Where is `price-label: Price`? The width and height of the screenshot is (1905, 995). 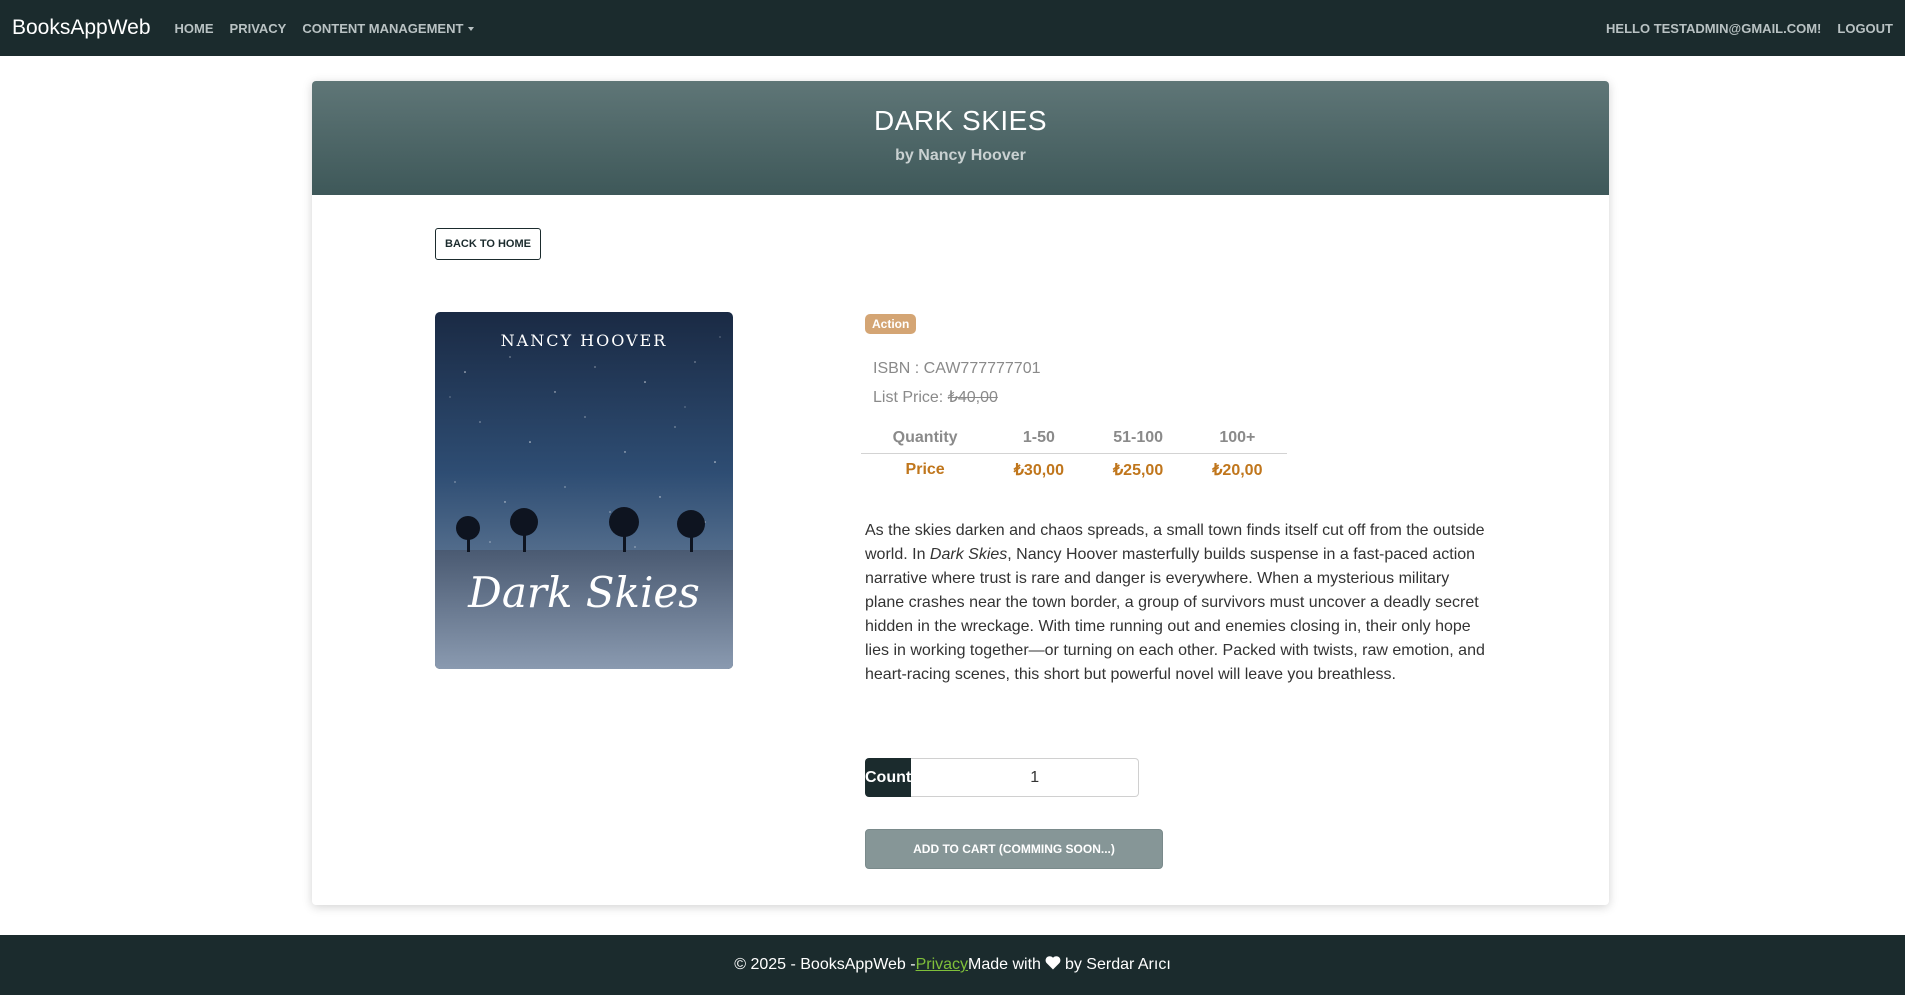 price-label: Price is located at coordinates (925, 470).